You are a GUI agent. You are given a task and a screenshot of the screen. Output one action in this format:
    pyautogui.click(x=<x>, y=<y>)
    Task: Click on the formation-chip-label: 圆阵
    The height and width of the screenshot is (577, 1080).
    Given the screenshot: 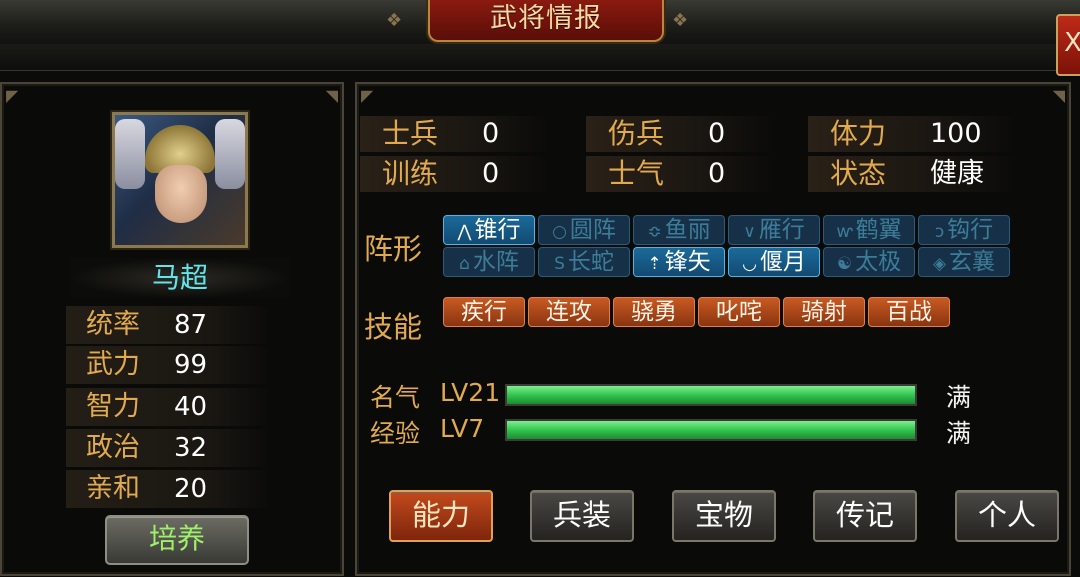 What is the action you would take?
    pyautogui.click(x=592, y=230)
    